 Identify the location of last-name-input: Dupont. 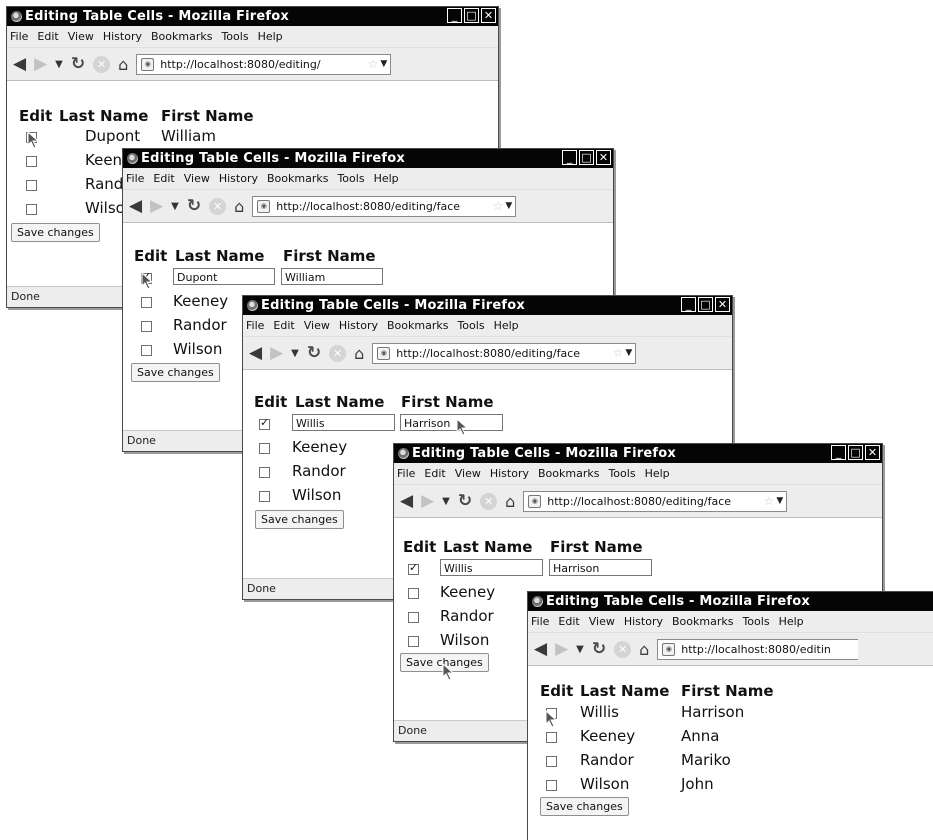
(224, 276).